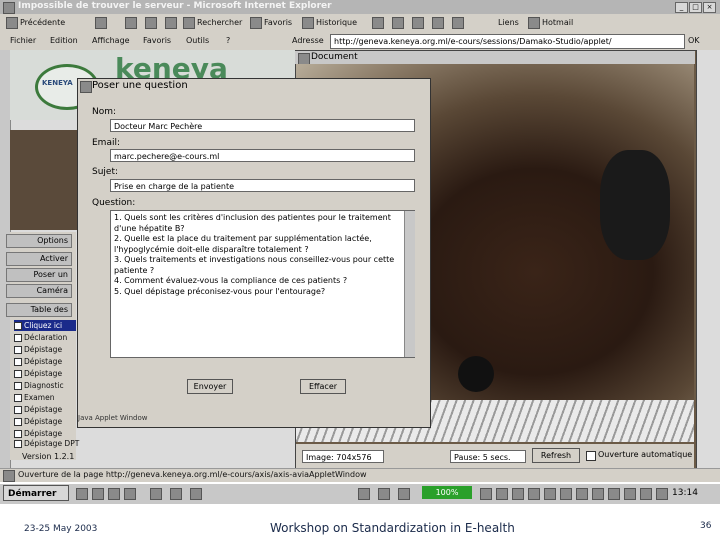 The height and width of the screenshot is (540, 720). Describe the element at coordinates (105, 172) in the screenshot. I see `subject-label: Sujet:` at that location.